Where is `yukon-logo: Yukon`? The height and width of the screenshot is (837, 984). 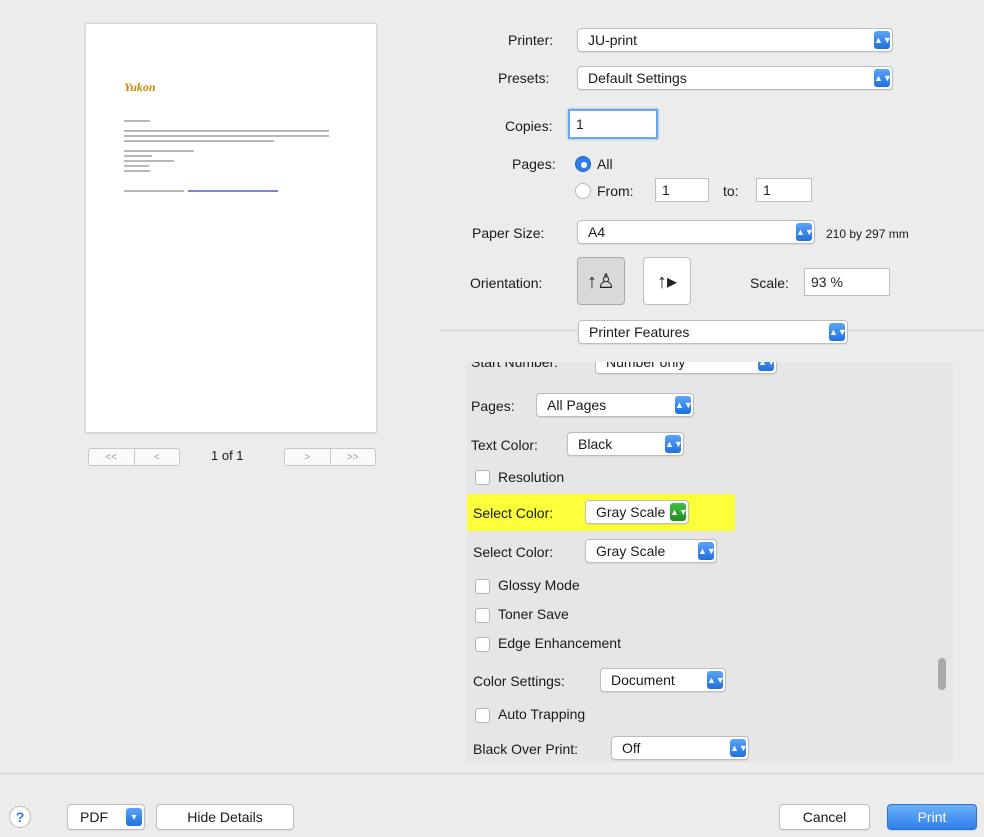
yukon-logo: Yukon is located at coordinates (140, 87).